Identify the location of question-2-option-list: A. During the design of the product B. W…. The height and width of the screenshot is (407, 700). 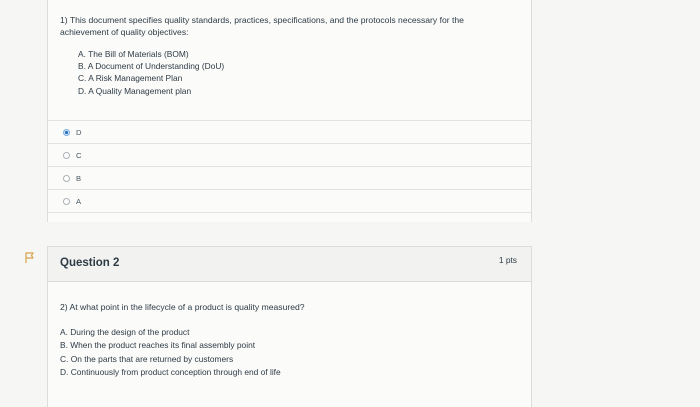
(170, 353).